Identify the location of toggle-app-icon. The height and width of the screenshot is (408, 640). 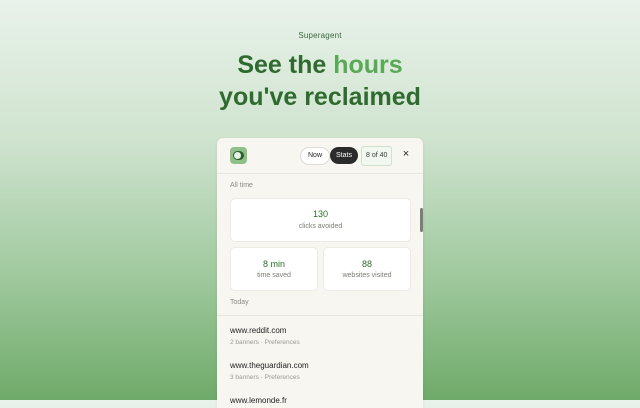
(238, 155).